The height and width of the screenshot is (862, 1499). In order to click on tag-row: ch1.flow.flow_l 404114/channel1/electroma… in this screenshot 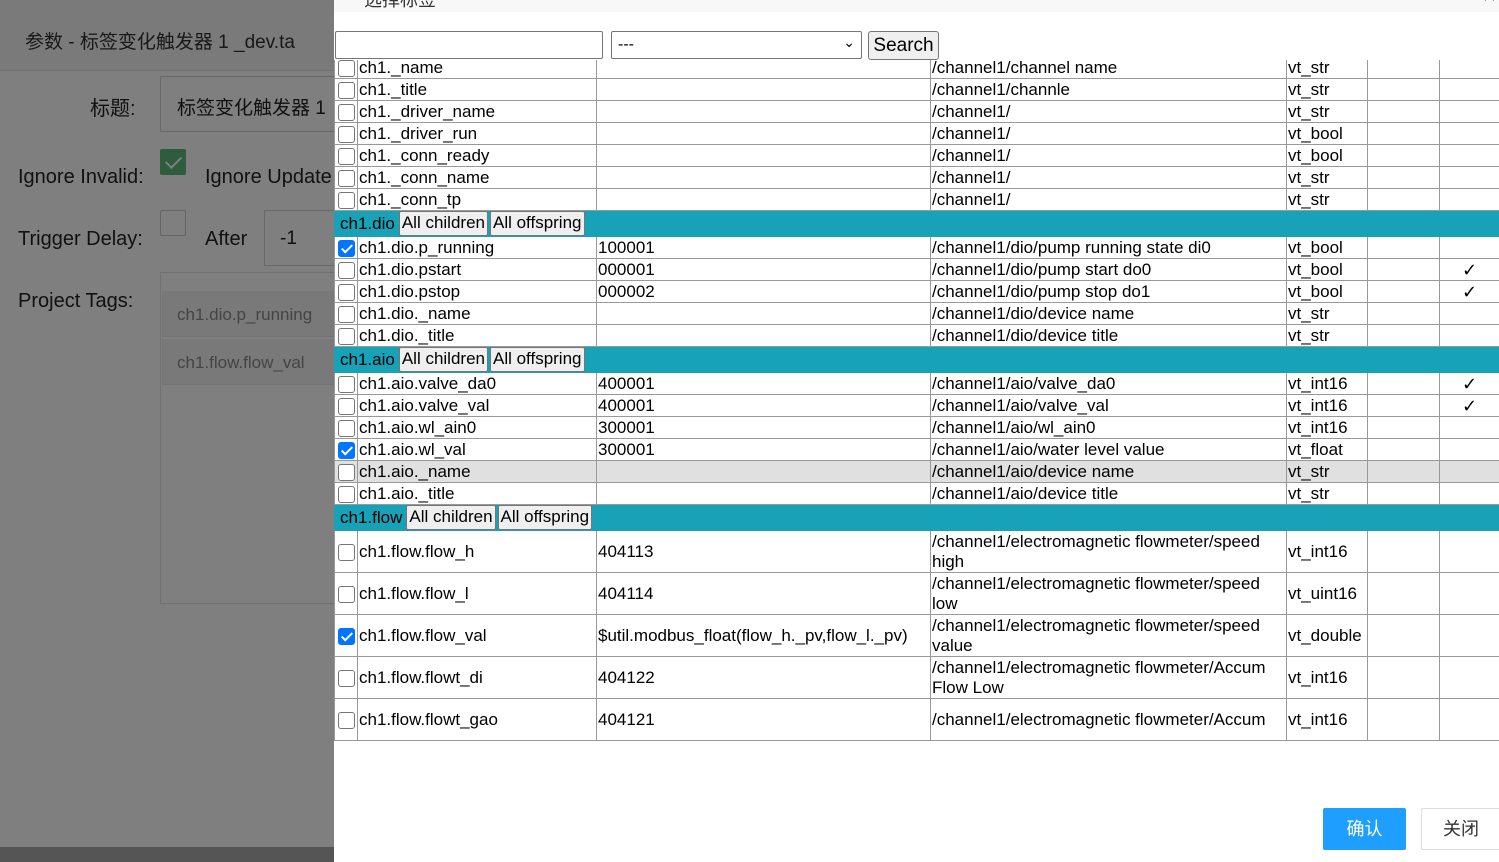, I will do `click(916, 593)`.